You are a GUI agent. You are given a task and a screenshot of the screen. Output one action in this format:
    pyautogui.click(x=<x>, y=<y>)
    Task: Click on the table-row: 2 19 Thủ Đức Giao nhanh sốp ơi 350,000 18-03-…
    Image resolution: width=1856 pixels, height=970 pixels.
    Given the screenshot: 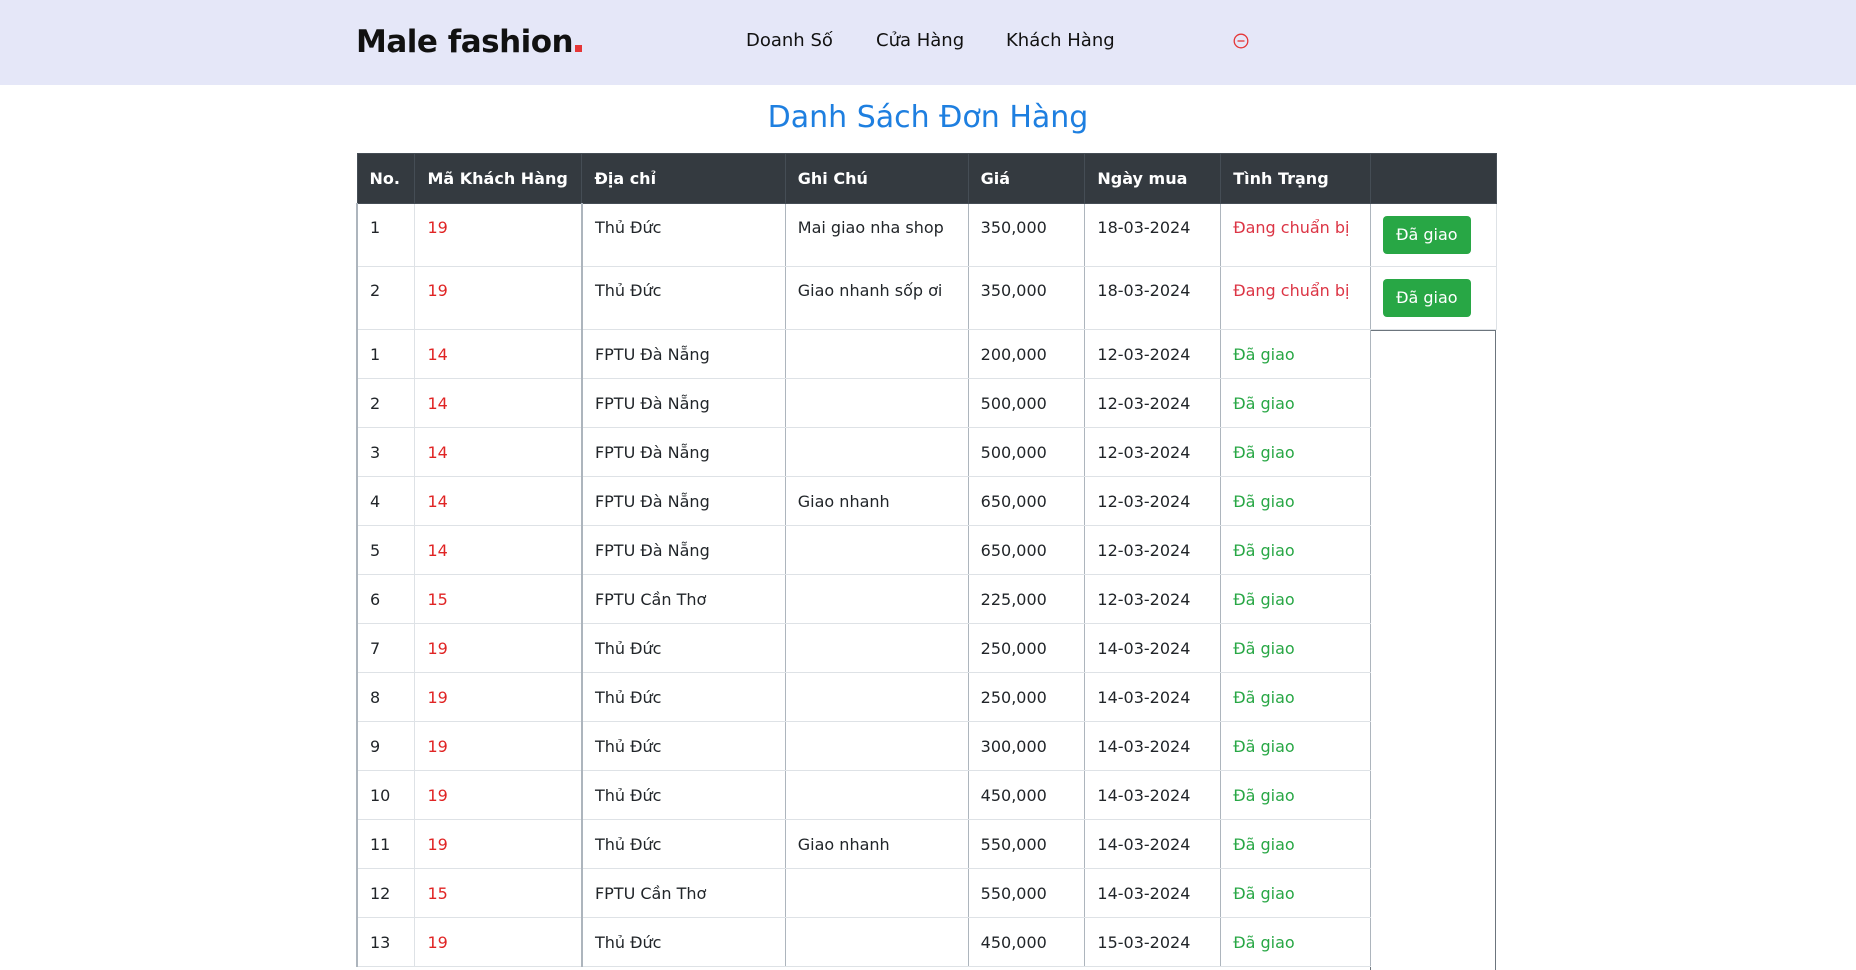 What is the action you would take?
    pyautogui.click(x=926, y=298)
    